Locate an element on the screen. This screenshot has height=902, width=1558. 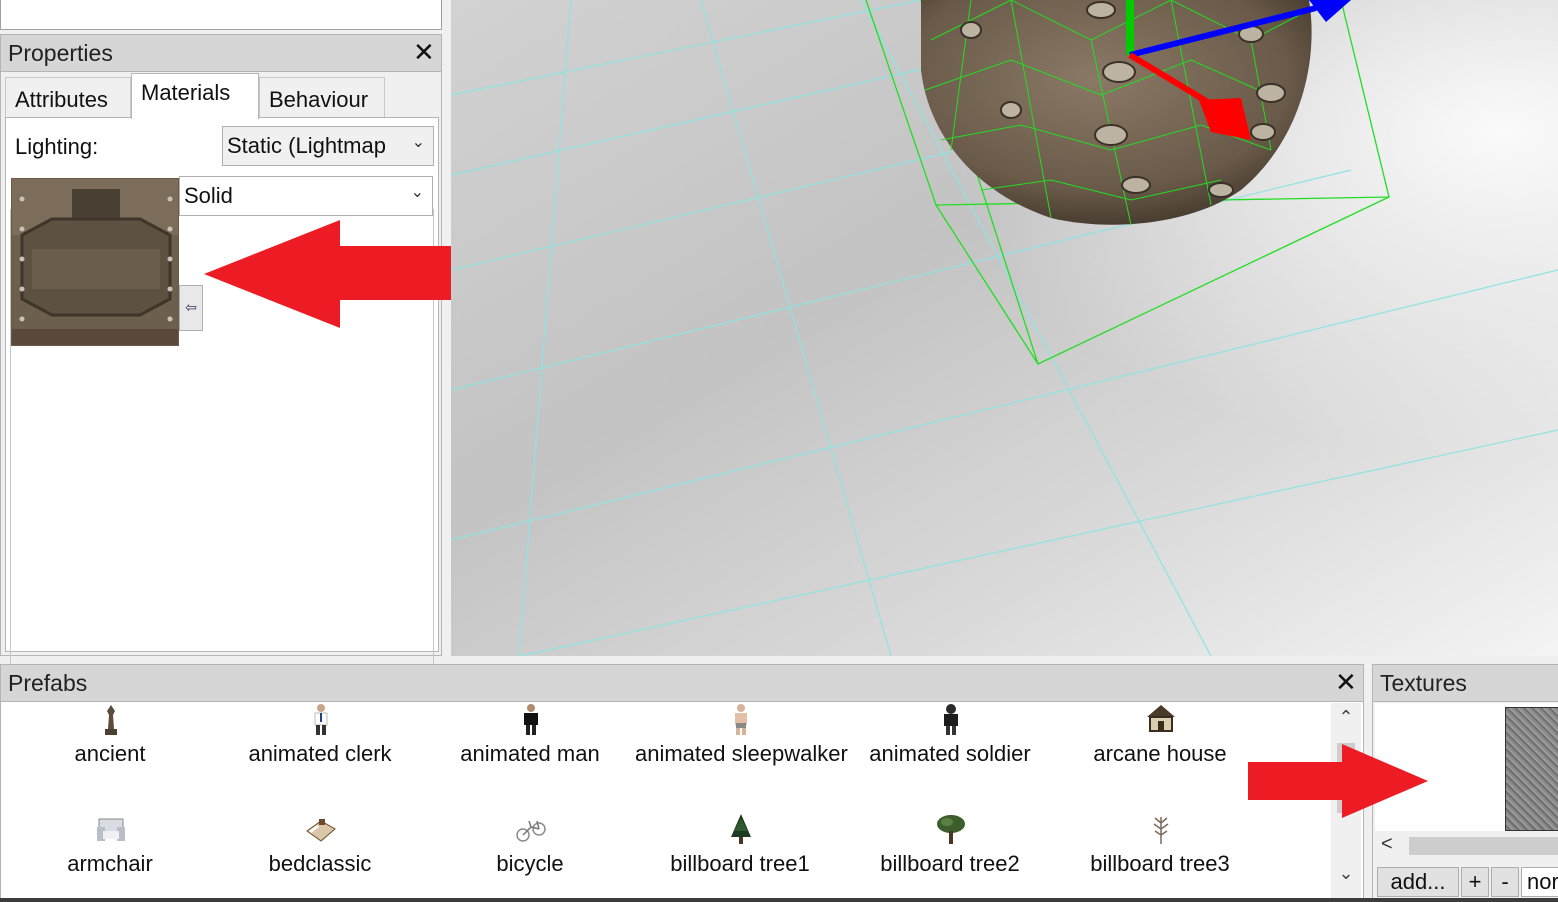
properties-tabs: Attributes Materials Behaviour is located at coordinates (222, 96).